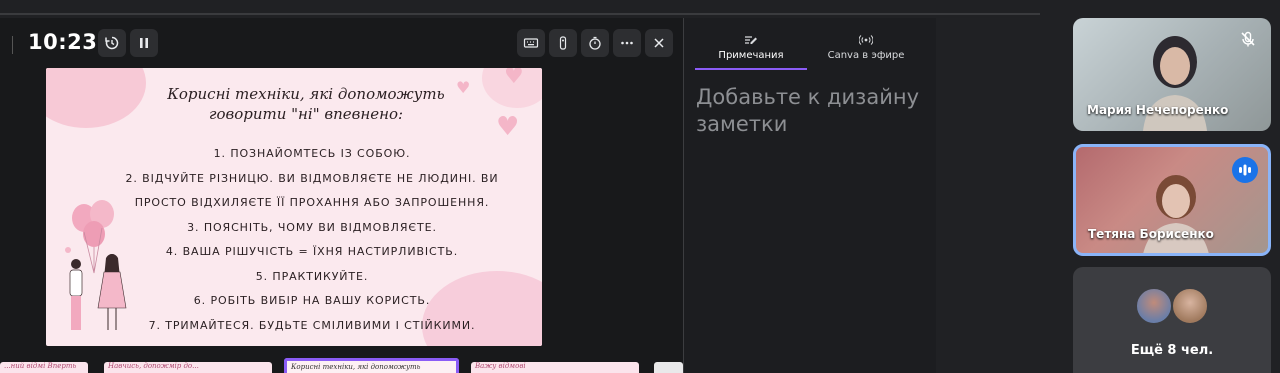 This screenshot has width=1280, height=373. What do you see at coordinates (640, 8) in the screenshot?
I see `top-strip` at bounding box center [640, 8].